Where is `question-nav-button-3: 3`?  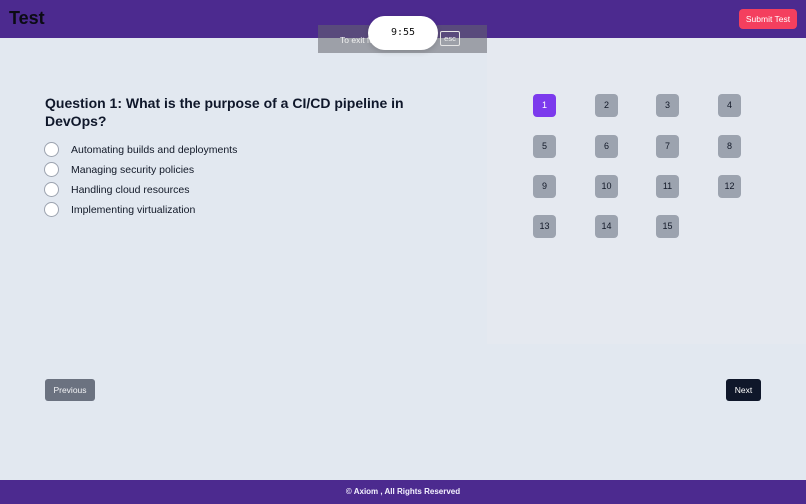
question-nav-button-3: 3 is located at coordinates (667, 105).